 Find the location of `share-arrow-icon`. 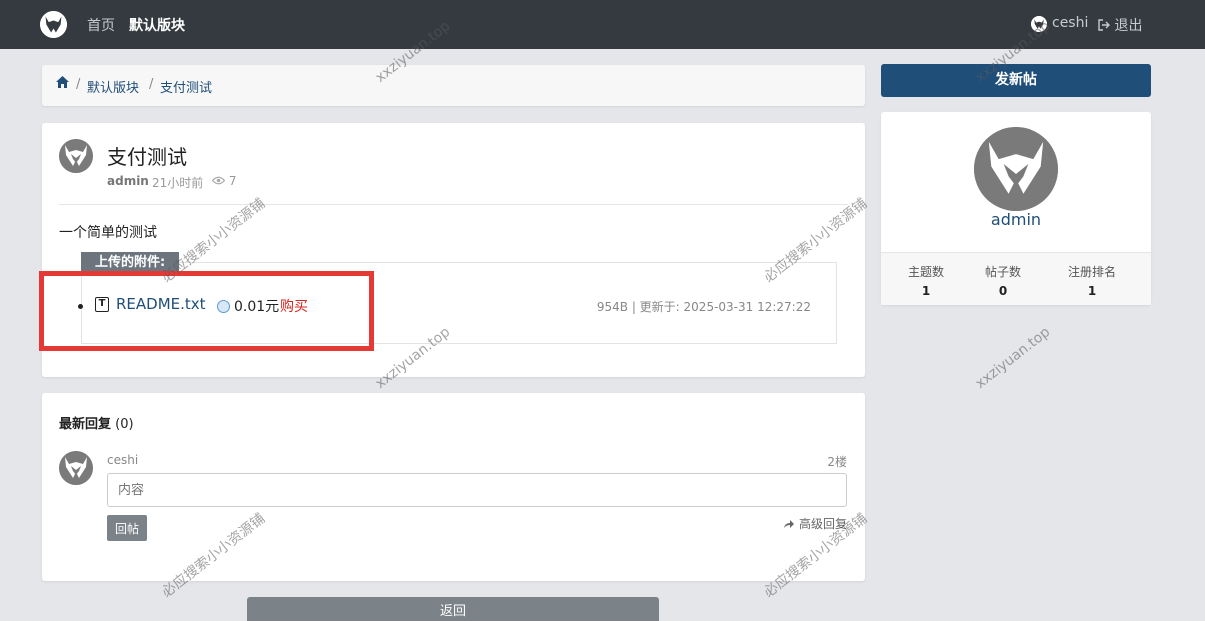

share-arrow-icon is located at coordinates (789, 524).